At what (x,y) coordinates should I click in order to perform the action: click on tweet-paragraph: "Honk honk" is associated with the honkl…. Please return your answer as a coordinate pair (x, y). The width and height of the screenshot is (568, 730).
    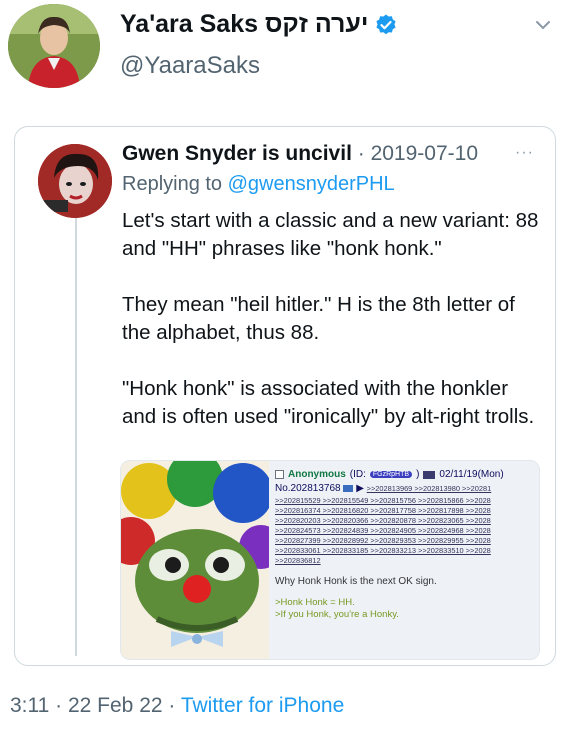
    Looking at the image, I should click on (328, 402).